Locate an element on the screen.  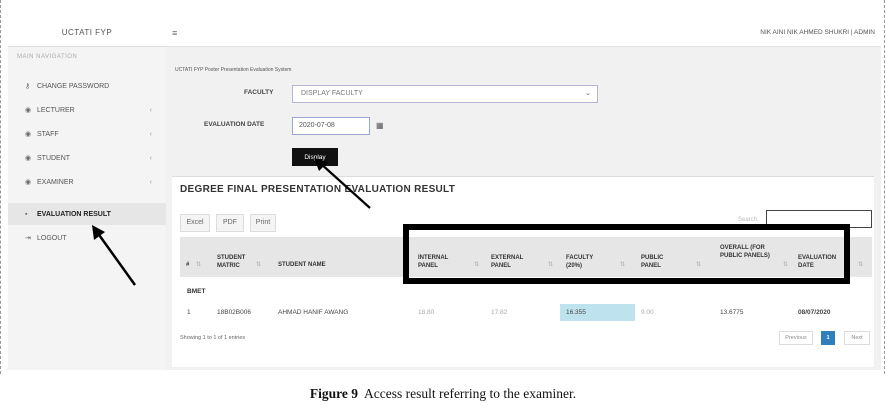
calendar-icon: ▦ is located at coordinates (380, 125).